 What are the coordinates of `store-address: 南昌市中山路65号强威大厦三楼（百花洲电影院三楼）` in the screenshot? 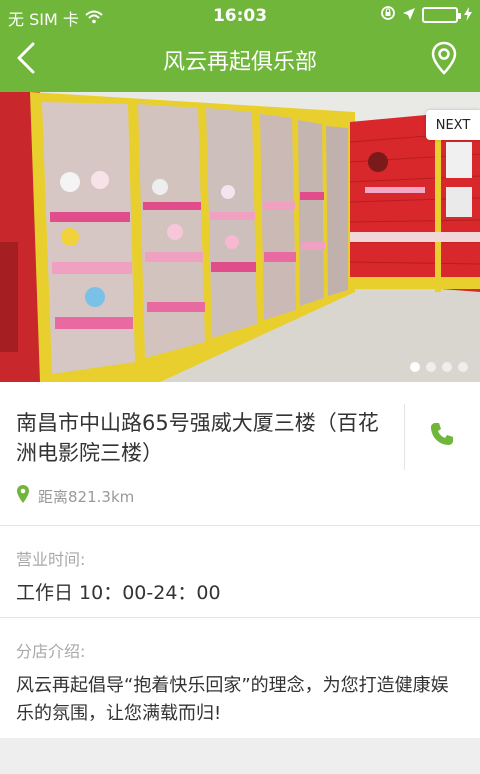 It's located at (197, 438).